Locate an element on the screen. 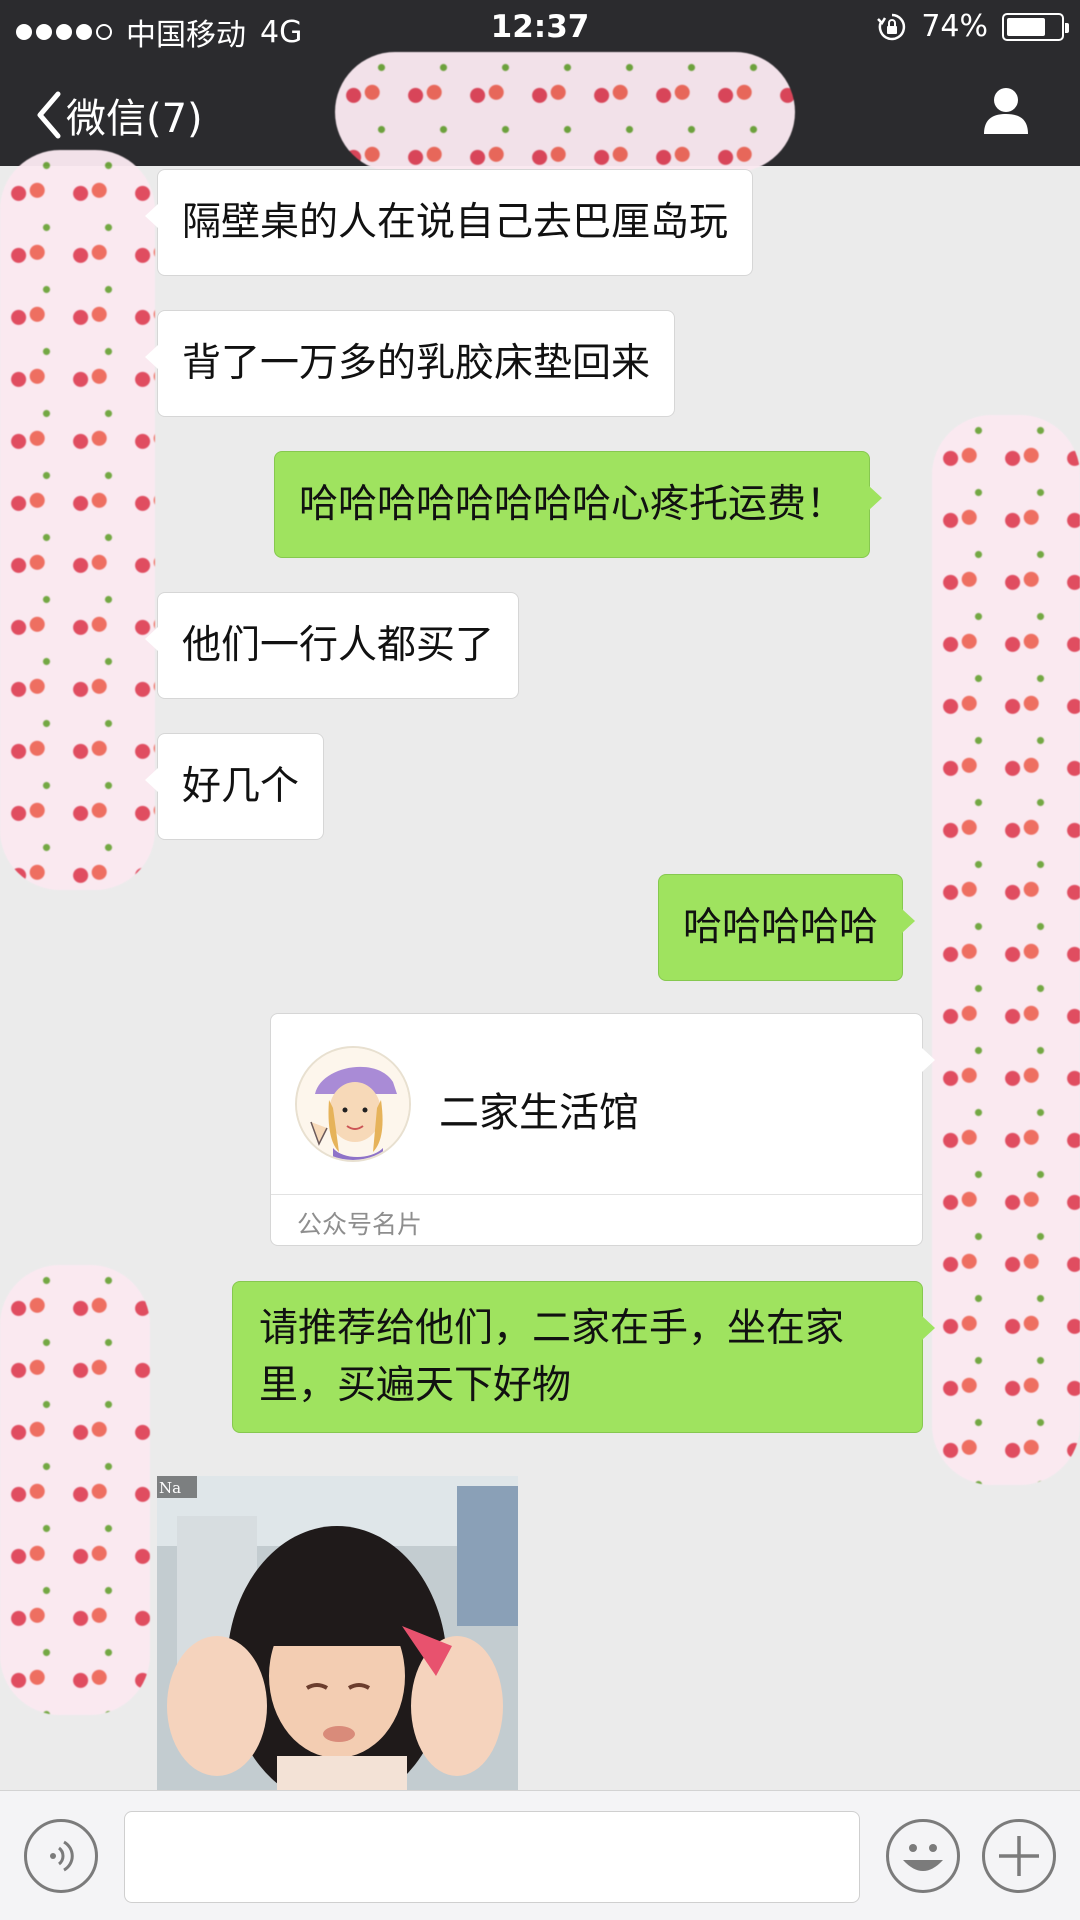 The image size is (1080, 1920). card-type-label: 公众号名片 is located at coordinates (360, 1224).